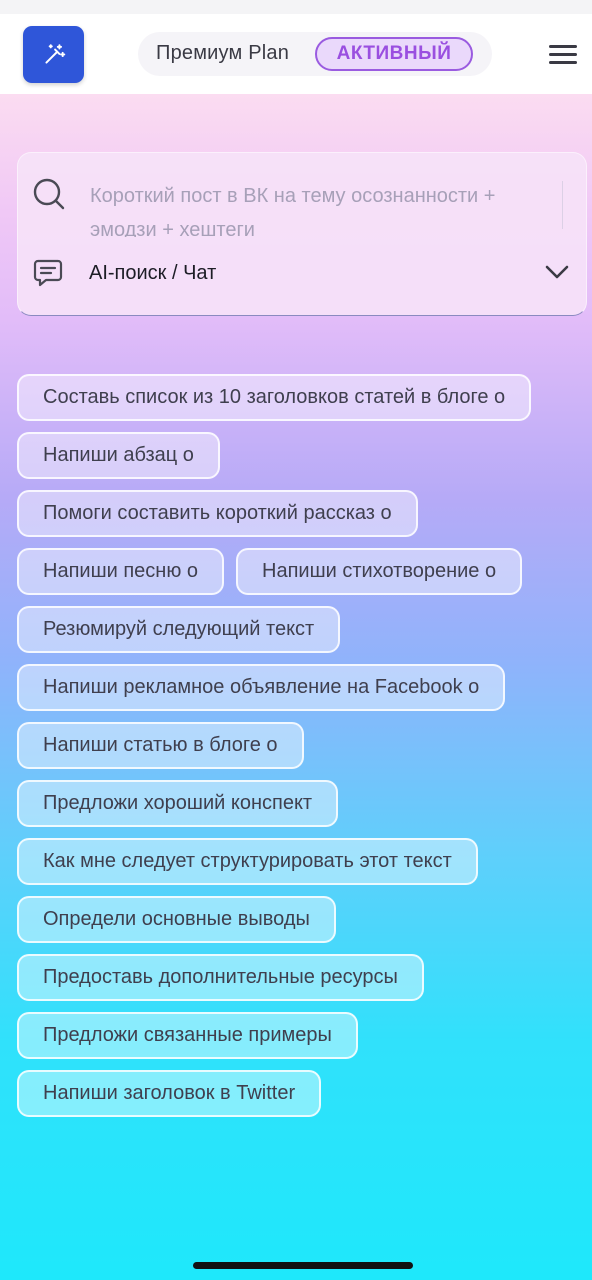 The height and width of the screenshot is (1280, 592). What do you see at coordinates (379, 571) in the screenshot?
I see `suggestion-chip: Напиши стихотворение о` at bounding box center [379, 571].